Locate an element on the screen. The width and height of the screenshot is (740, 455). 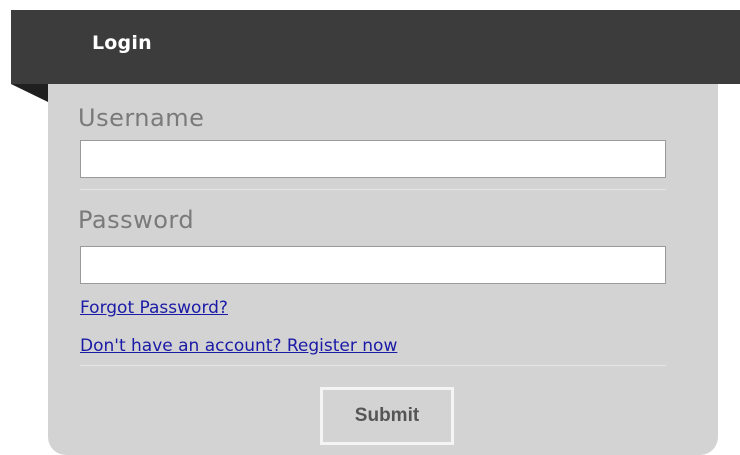
forgot-password-link: Forgot Password? is located at coordinates (154, 308).